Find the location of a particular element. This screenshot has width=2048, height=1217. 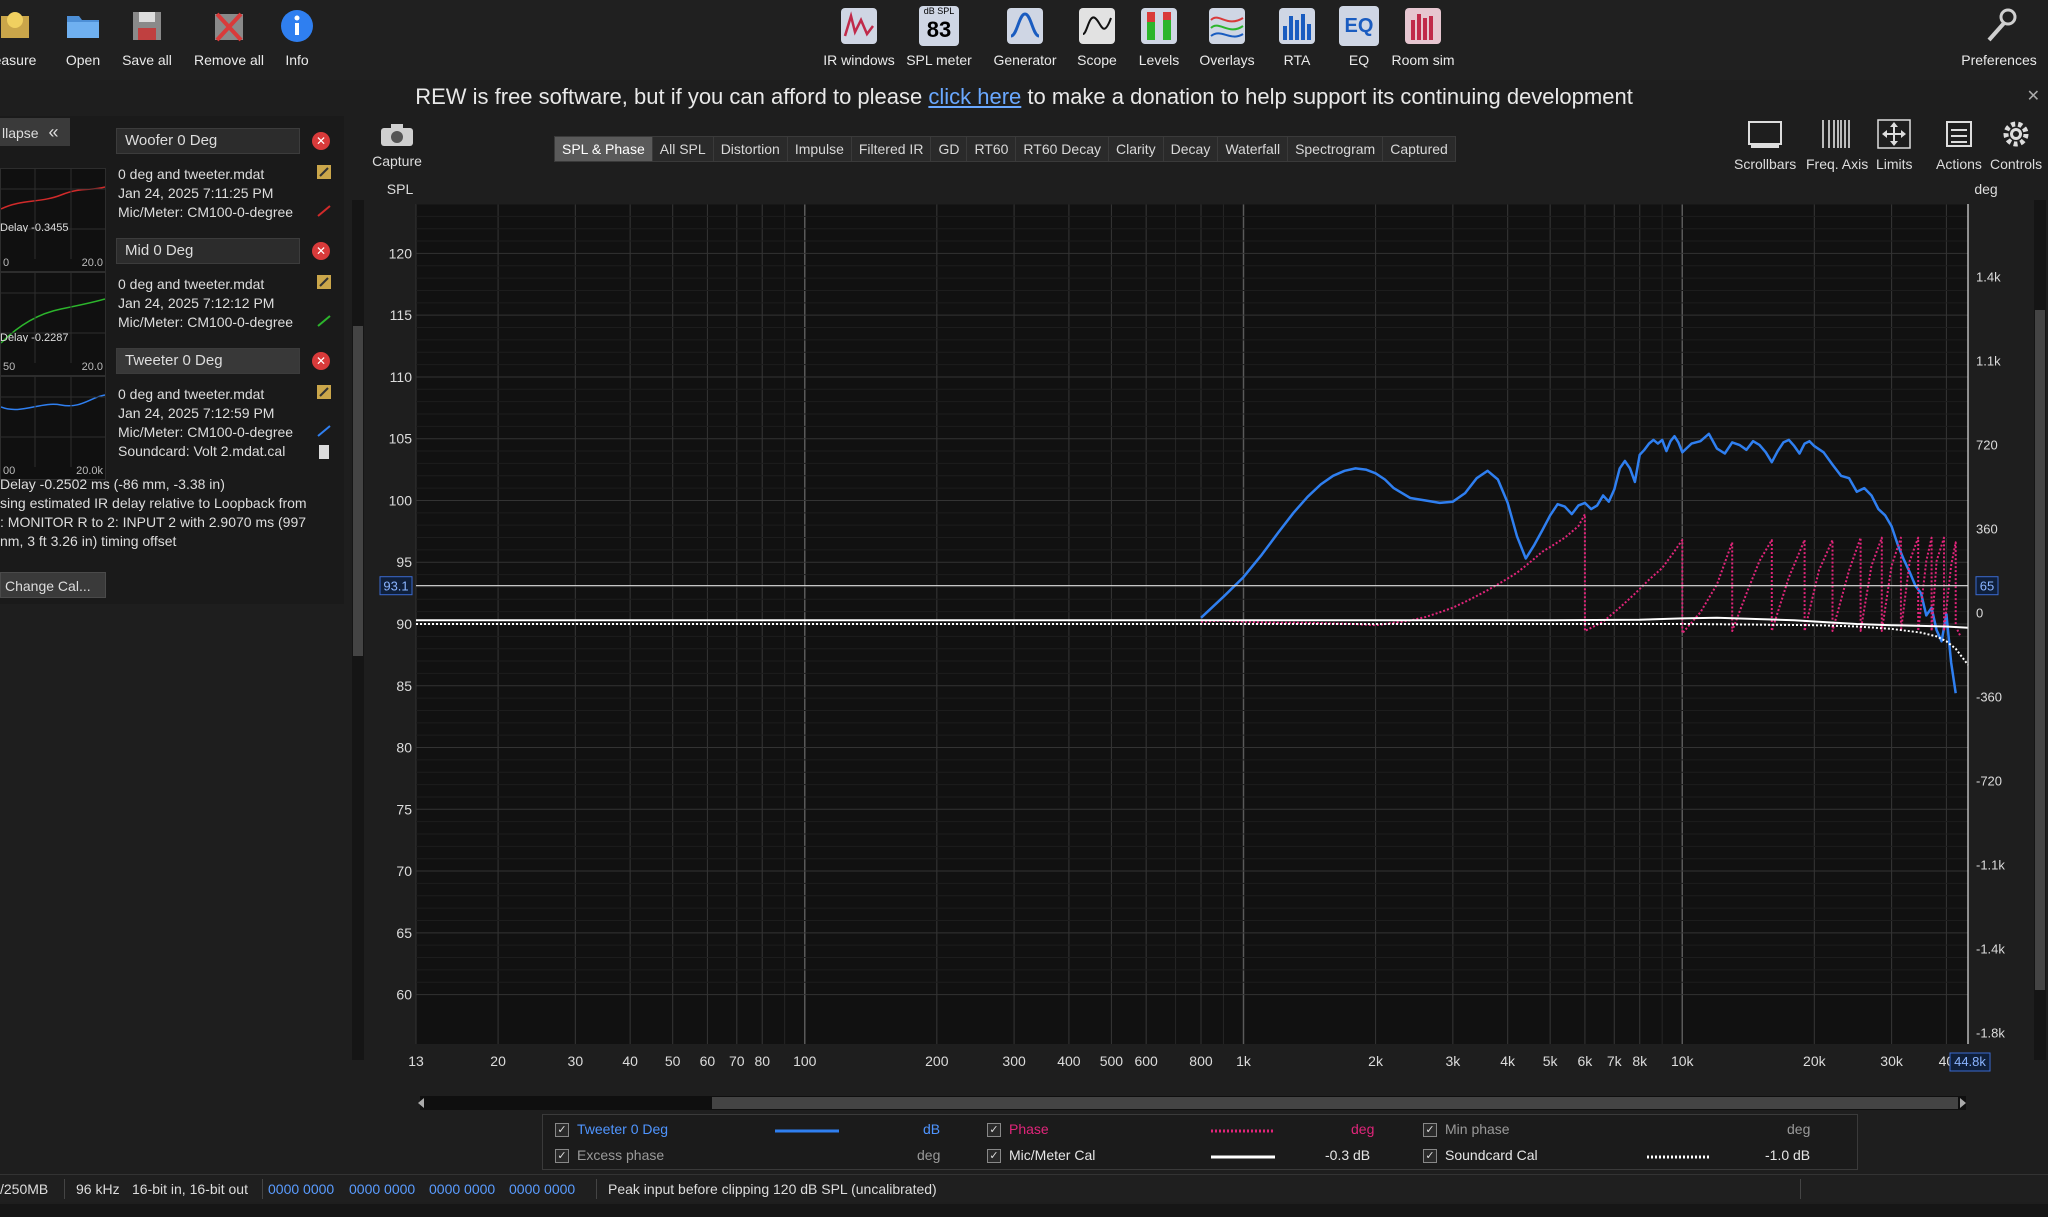

rta-icon is located at coordinates (1297, 26).